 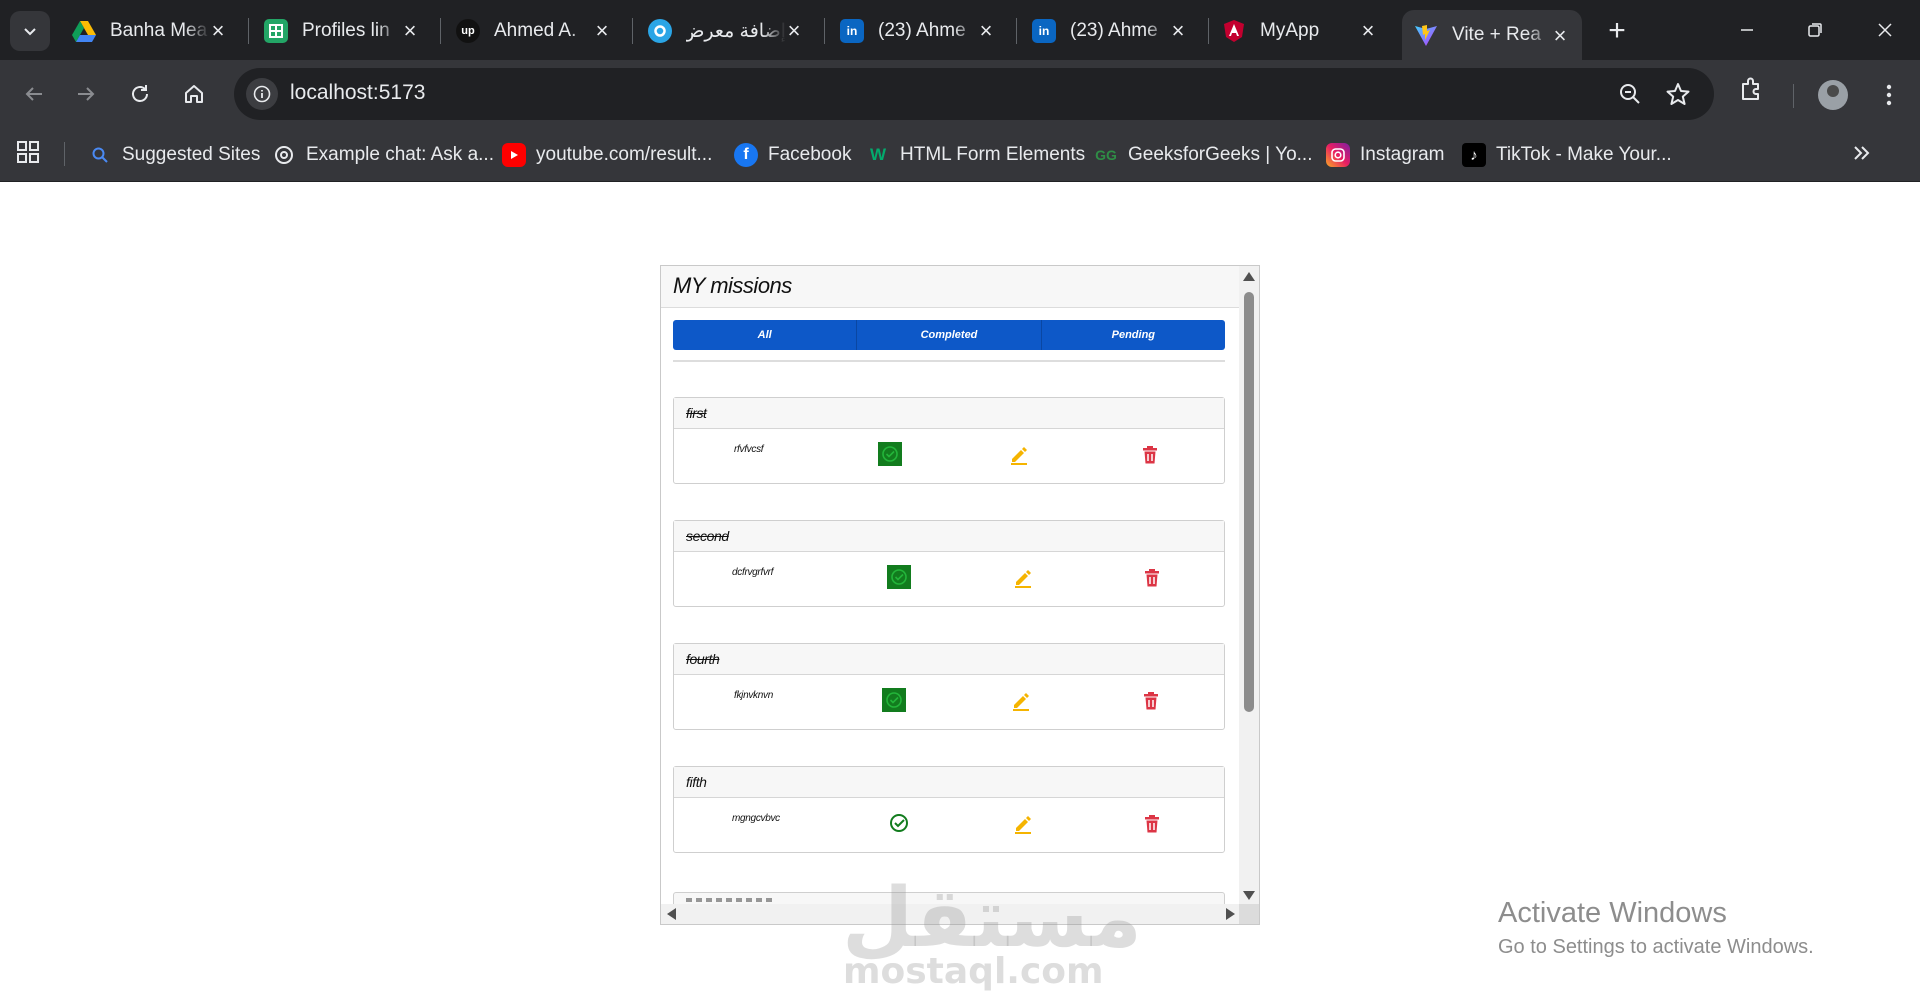 I want to click on bookmark-label: Instagram, so click(x=1402, y=154).